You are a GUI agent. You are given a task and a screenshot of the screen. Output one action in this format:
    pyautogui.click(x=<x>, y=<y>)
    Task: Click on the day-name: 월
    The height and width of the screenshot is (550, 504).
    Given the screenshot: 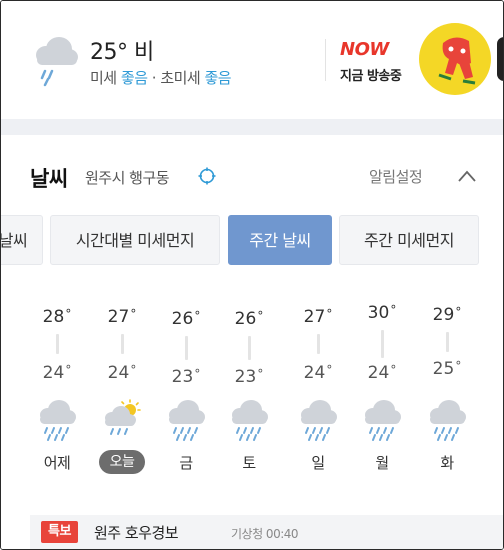 What is the action you would take?
    pyautogui.click(x=382, y=463)
    